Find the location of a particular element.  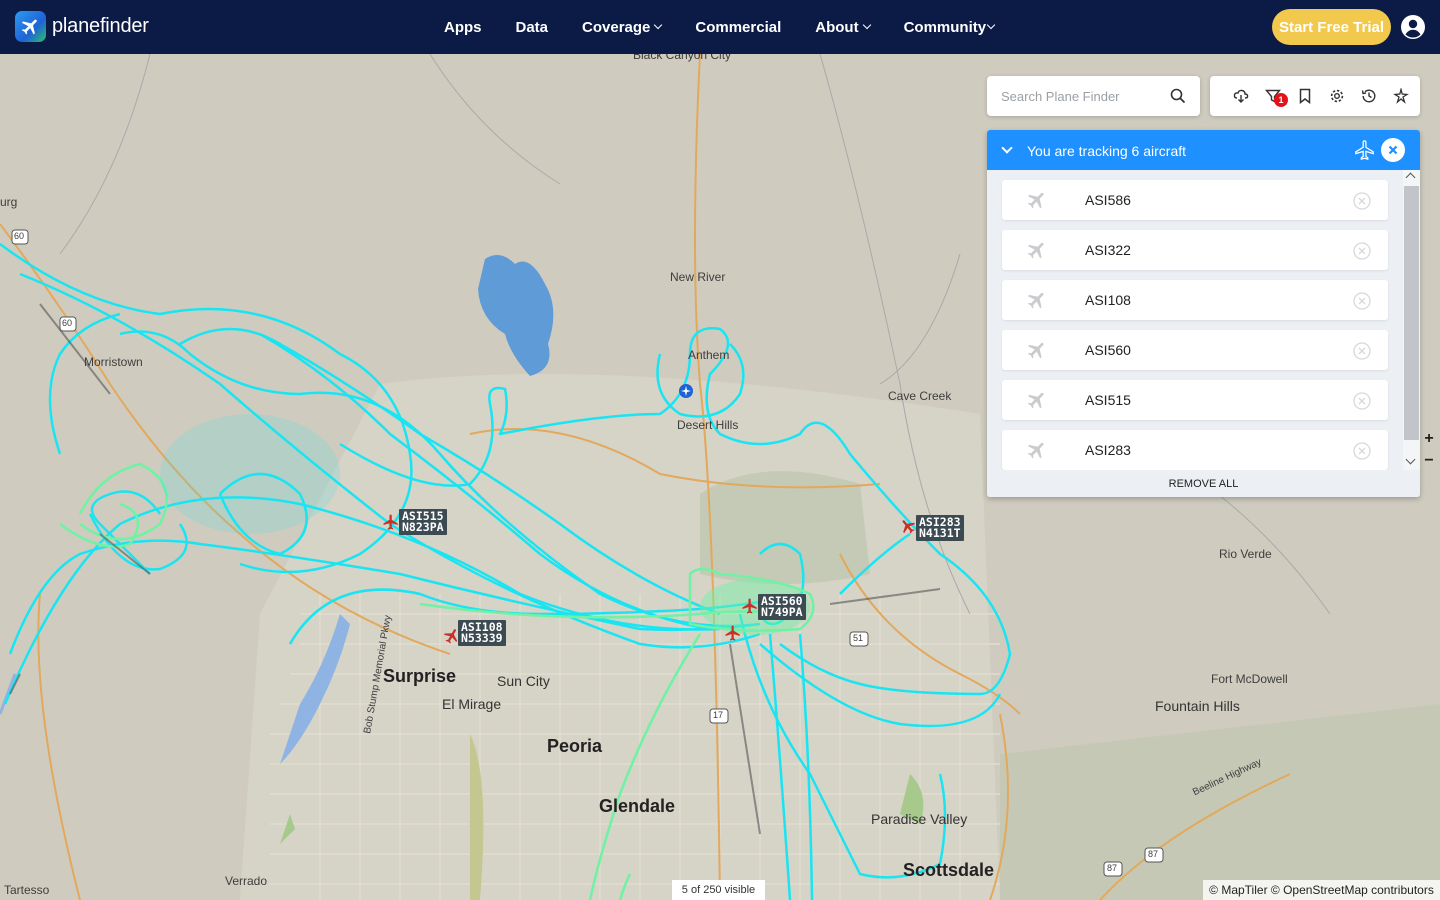

tracked-callsign: ASI322 is located at coordinates (1108, 250).